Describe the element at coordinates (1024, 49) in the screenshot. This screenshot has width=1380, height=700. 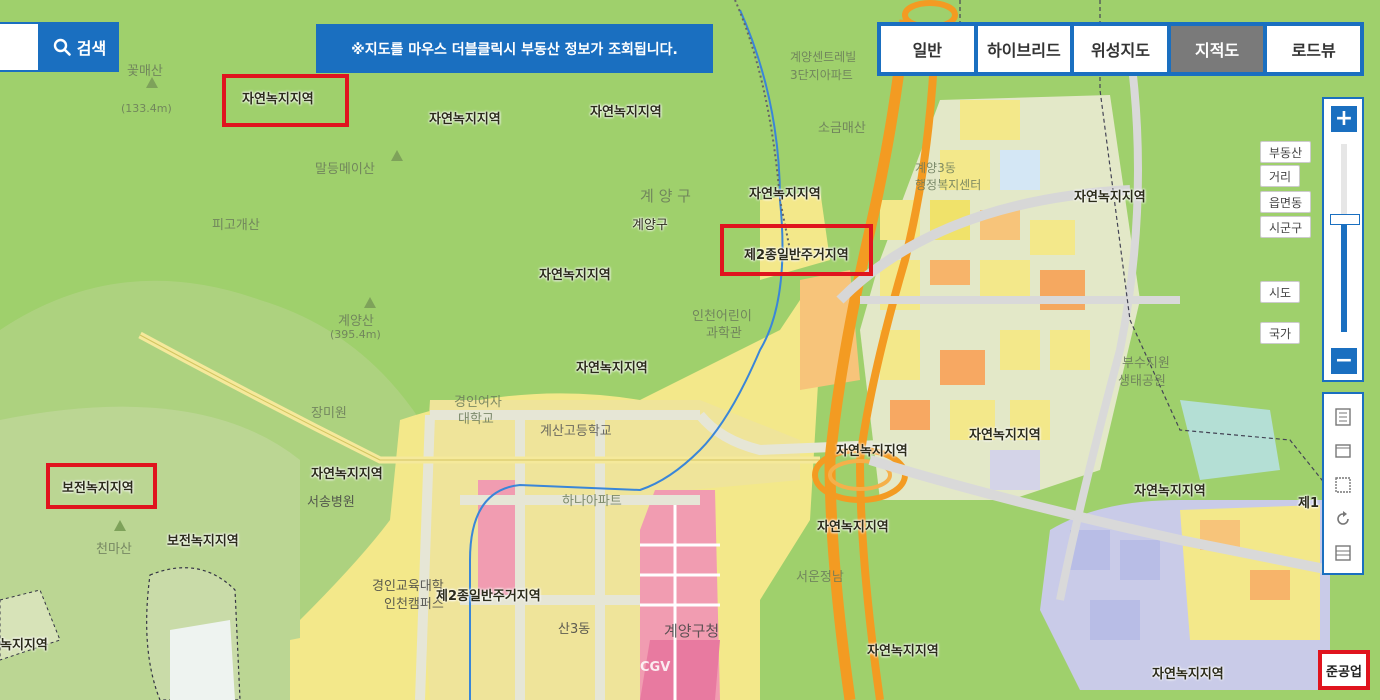
I see `tab-hybrid: 하이브리드` at that location.